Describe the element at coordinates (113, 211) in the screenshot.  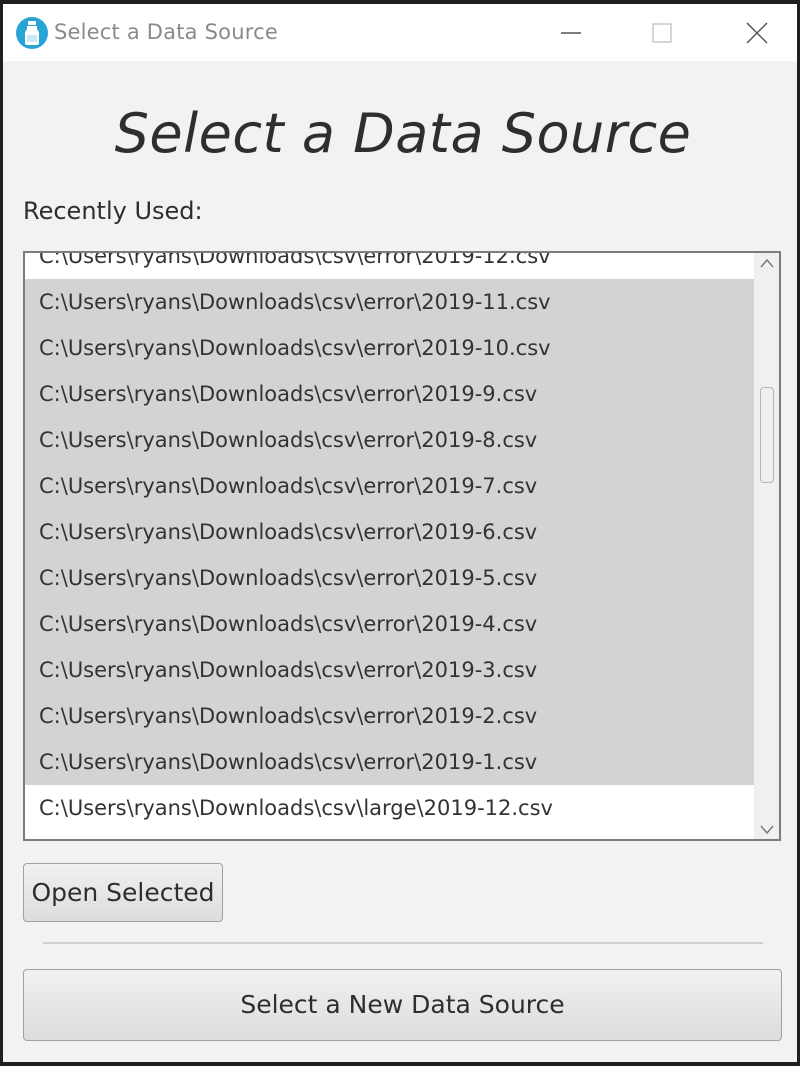
I see `recently-used-label: Recently Used:` at that location.